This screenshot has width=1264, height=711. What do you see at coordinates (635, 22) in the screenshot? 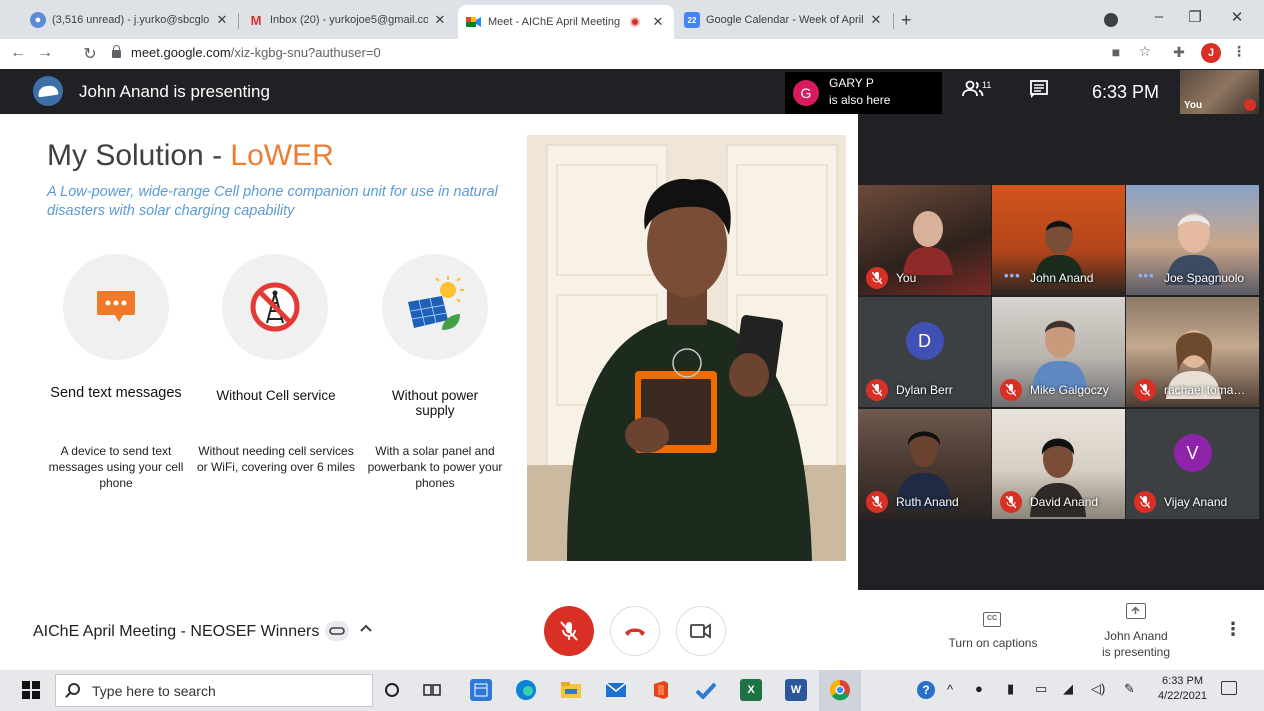
I see `recording-indicator-icon` at bounding box center [635, 22].